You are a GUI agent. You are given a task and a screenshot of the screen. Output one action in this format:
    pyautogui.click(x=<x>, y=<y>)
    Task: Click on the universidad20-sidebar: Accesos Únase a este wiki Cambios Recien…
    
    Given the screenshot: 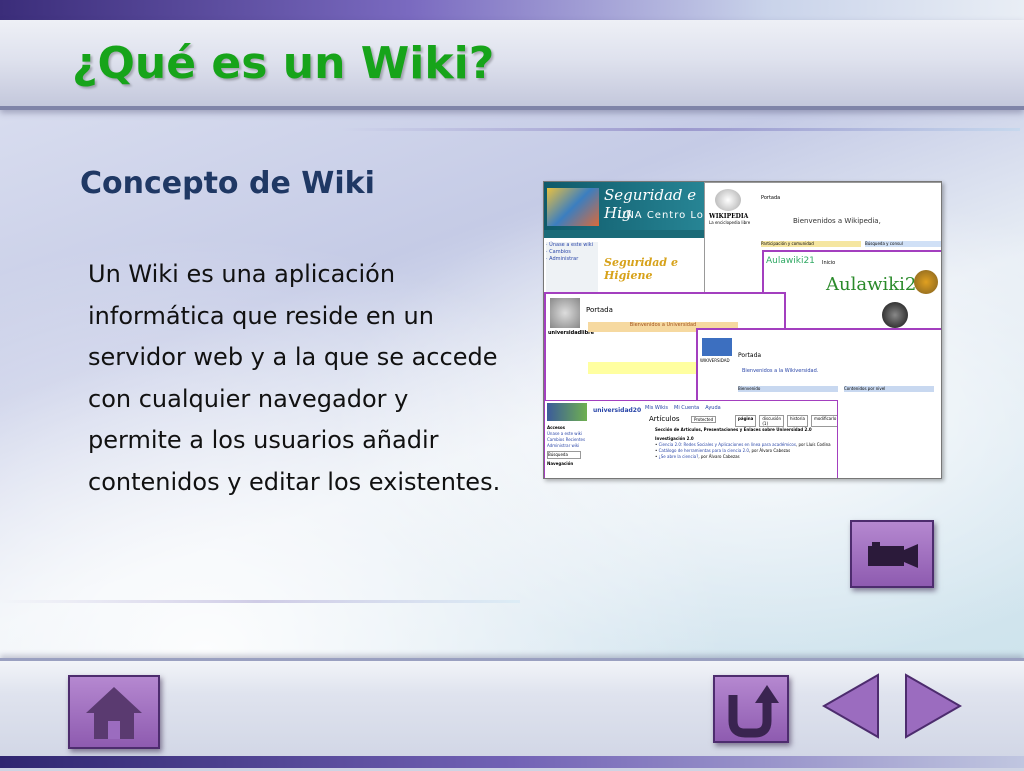 What is the action you would take?
    pyautogui.click(x=574, y=446)
    